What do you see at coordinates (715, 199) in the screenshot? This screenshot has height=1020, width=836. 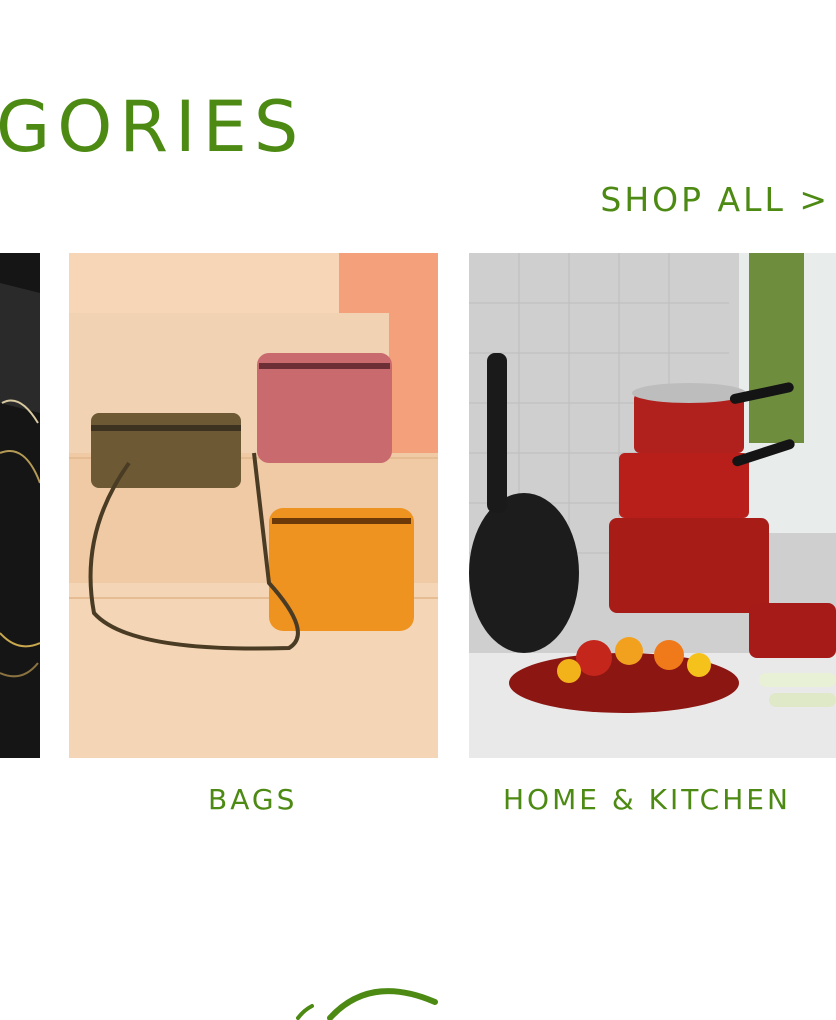 I see `shop-all-link: SHOP ALL >` at bounding box center [715, 199].